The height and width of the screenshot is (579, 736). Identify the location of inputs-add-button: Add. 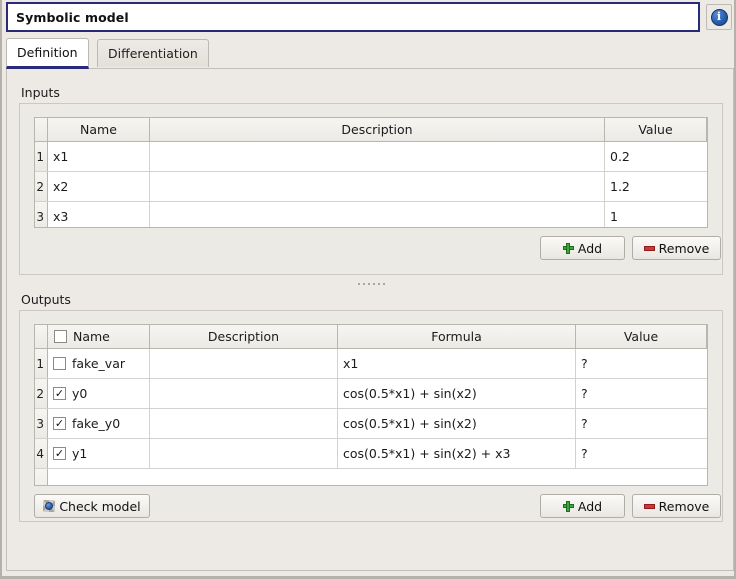
(582, 248).